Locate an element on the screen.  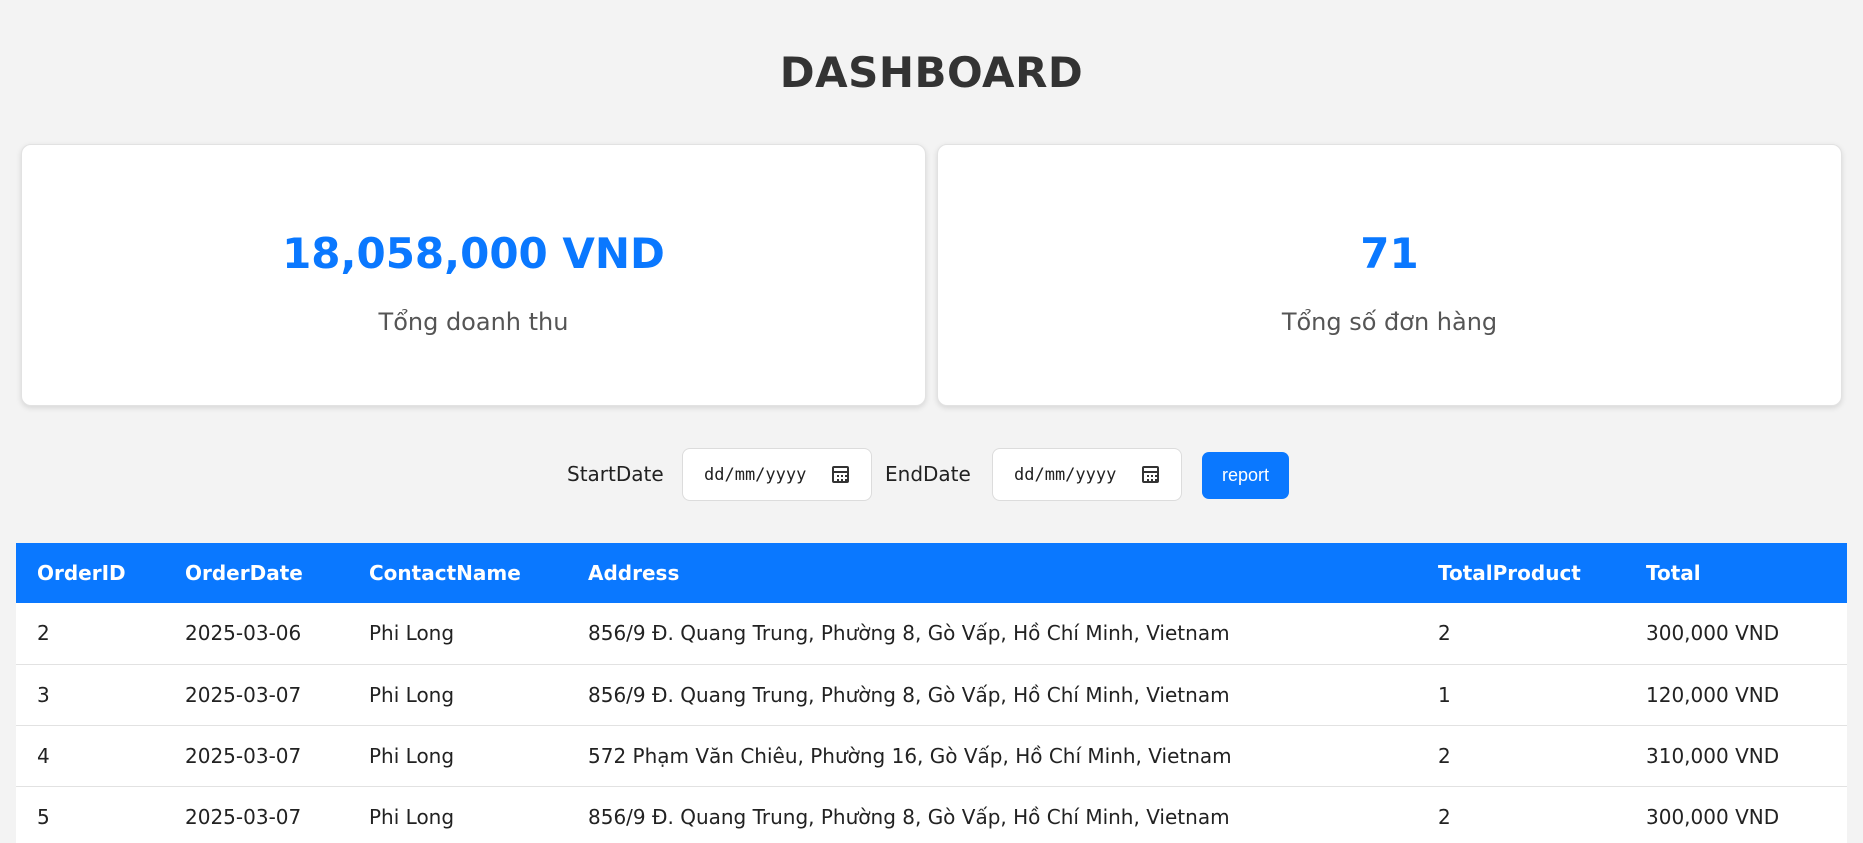
revenue-label: Tổng doanh thu is located at coordinates (473, 322).